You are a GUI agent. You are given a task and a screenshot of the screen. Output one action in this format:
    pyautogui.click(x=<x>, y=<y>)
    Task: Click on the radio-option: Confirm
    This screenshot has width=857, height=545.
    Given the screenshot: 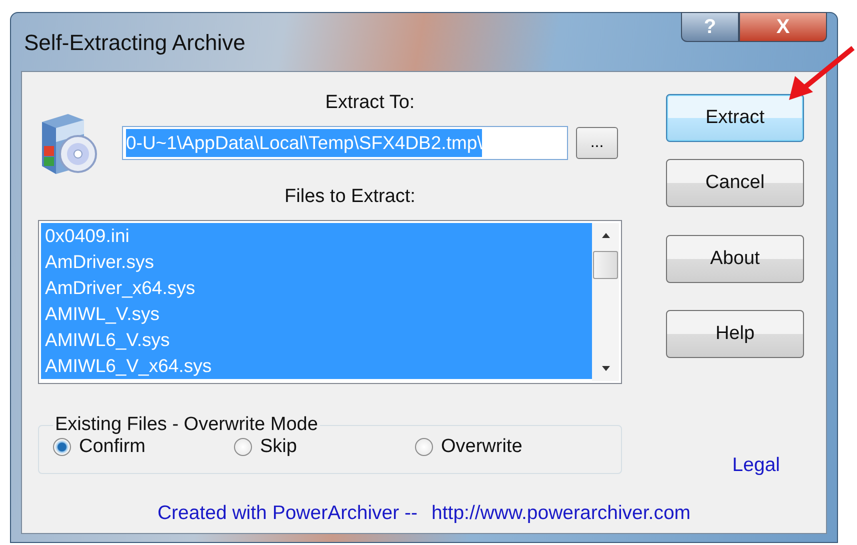 What is the action you would take?
    pyautogui.click(x=143, y=447)
    